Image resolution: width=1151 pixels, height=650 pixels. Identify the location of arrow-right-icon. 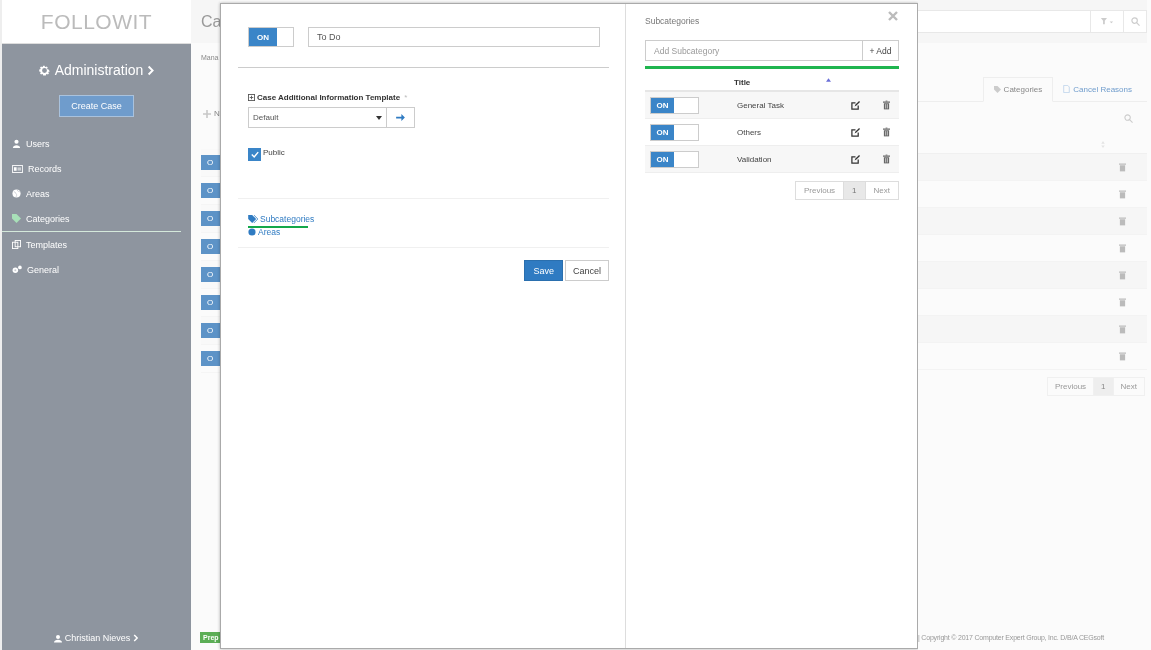
(400, 117).